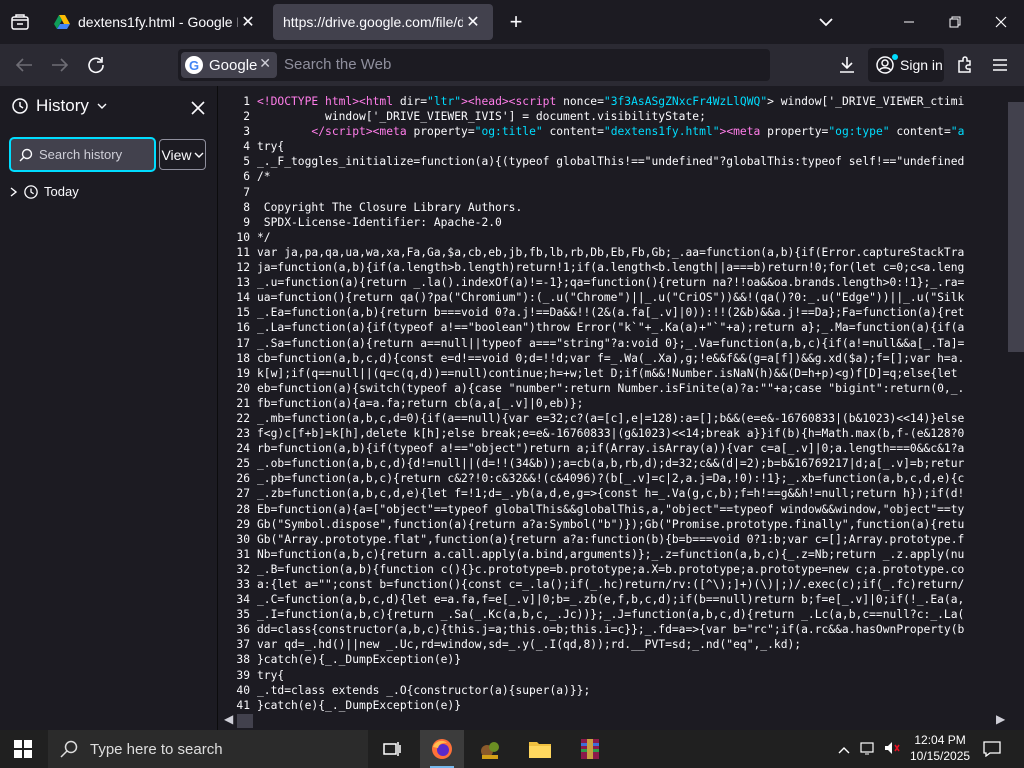 The width and height of the screenshot is (1024, 768). What do you see at coordinates (31, 191) in the screenshot?
I see `clock-icon` at bounding box center [31, 191].